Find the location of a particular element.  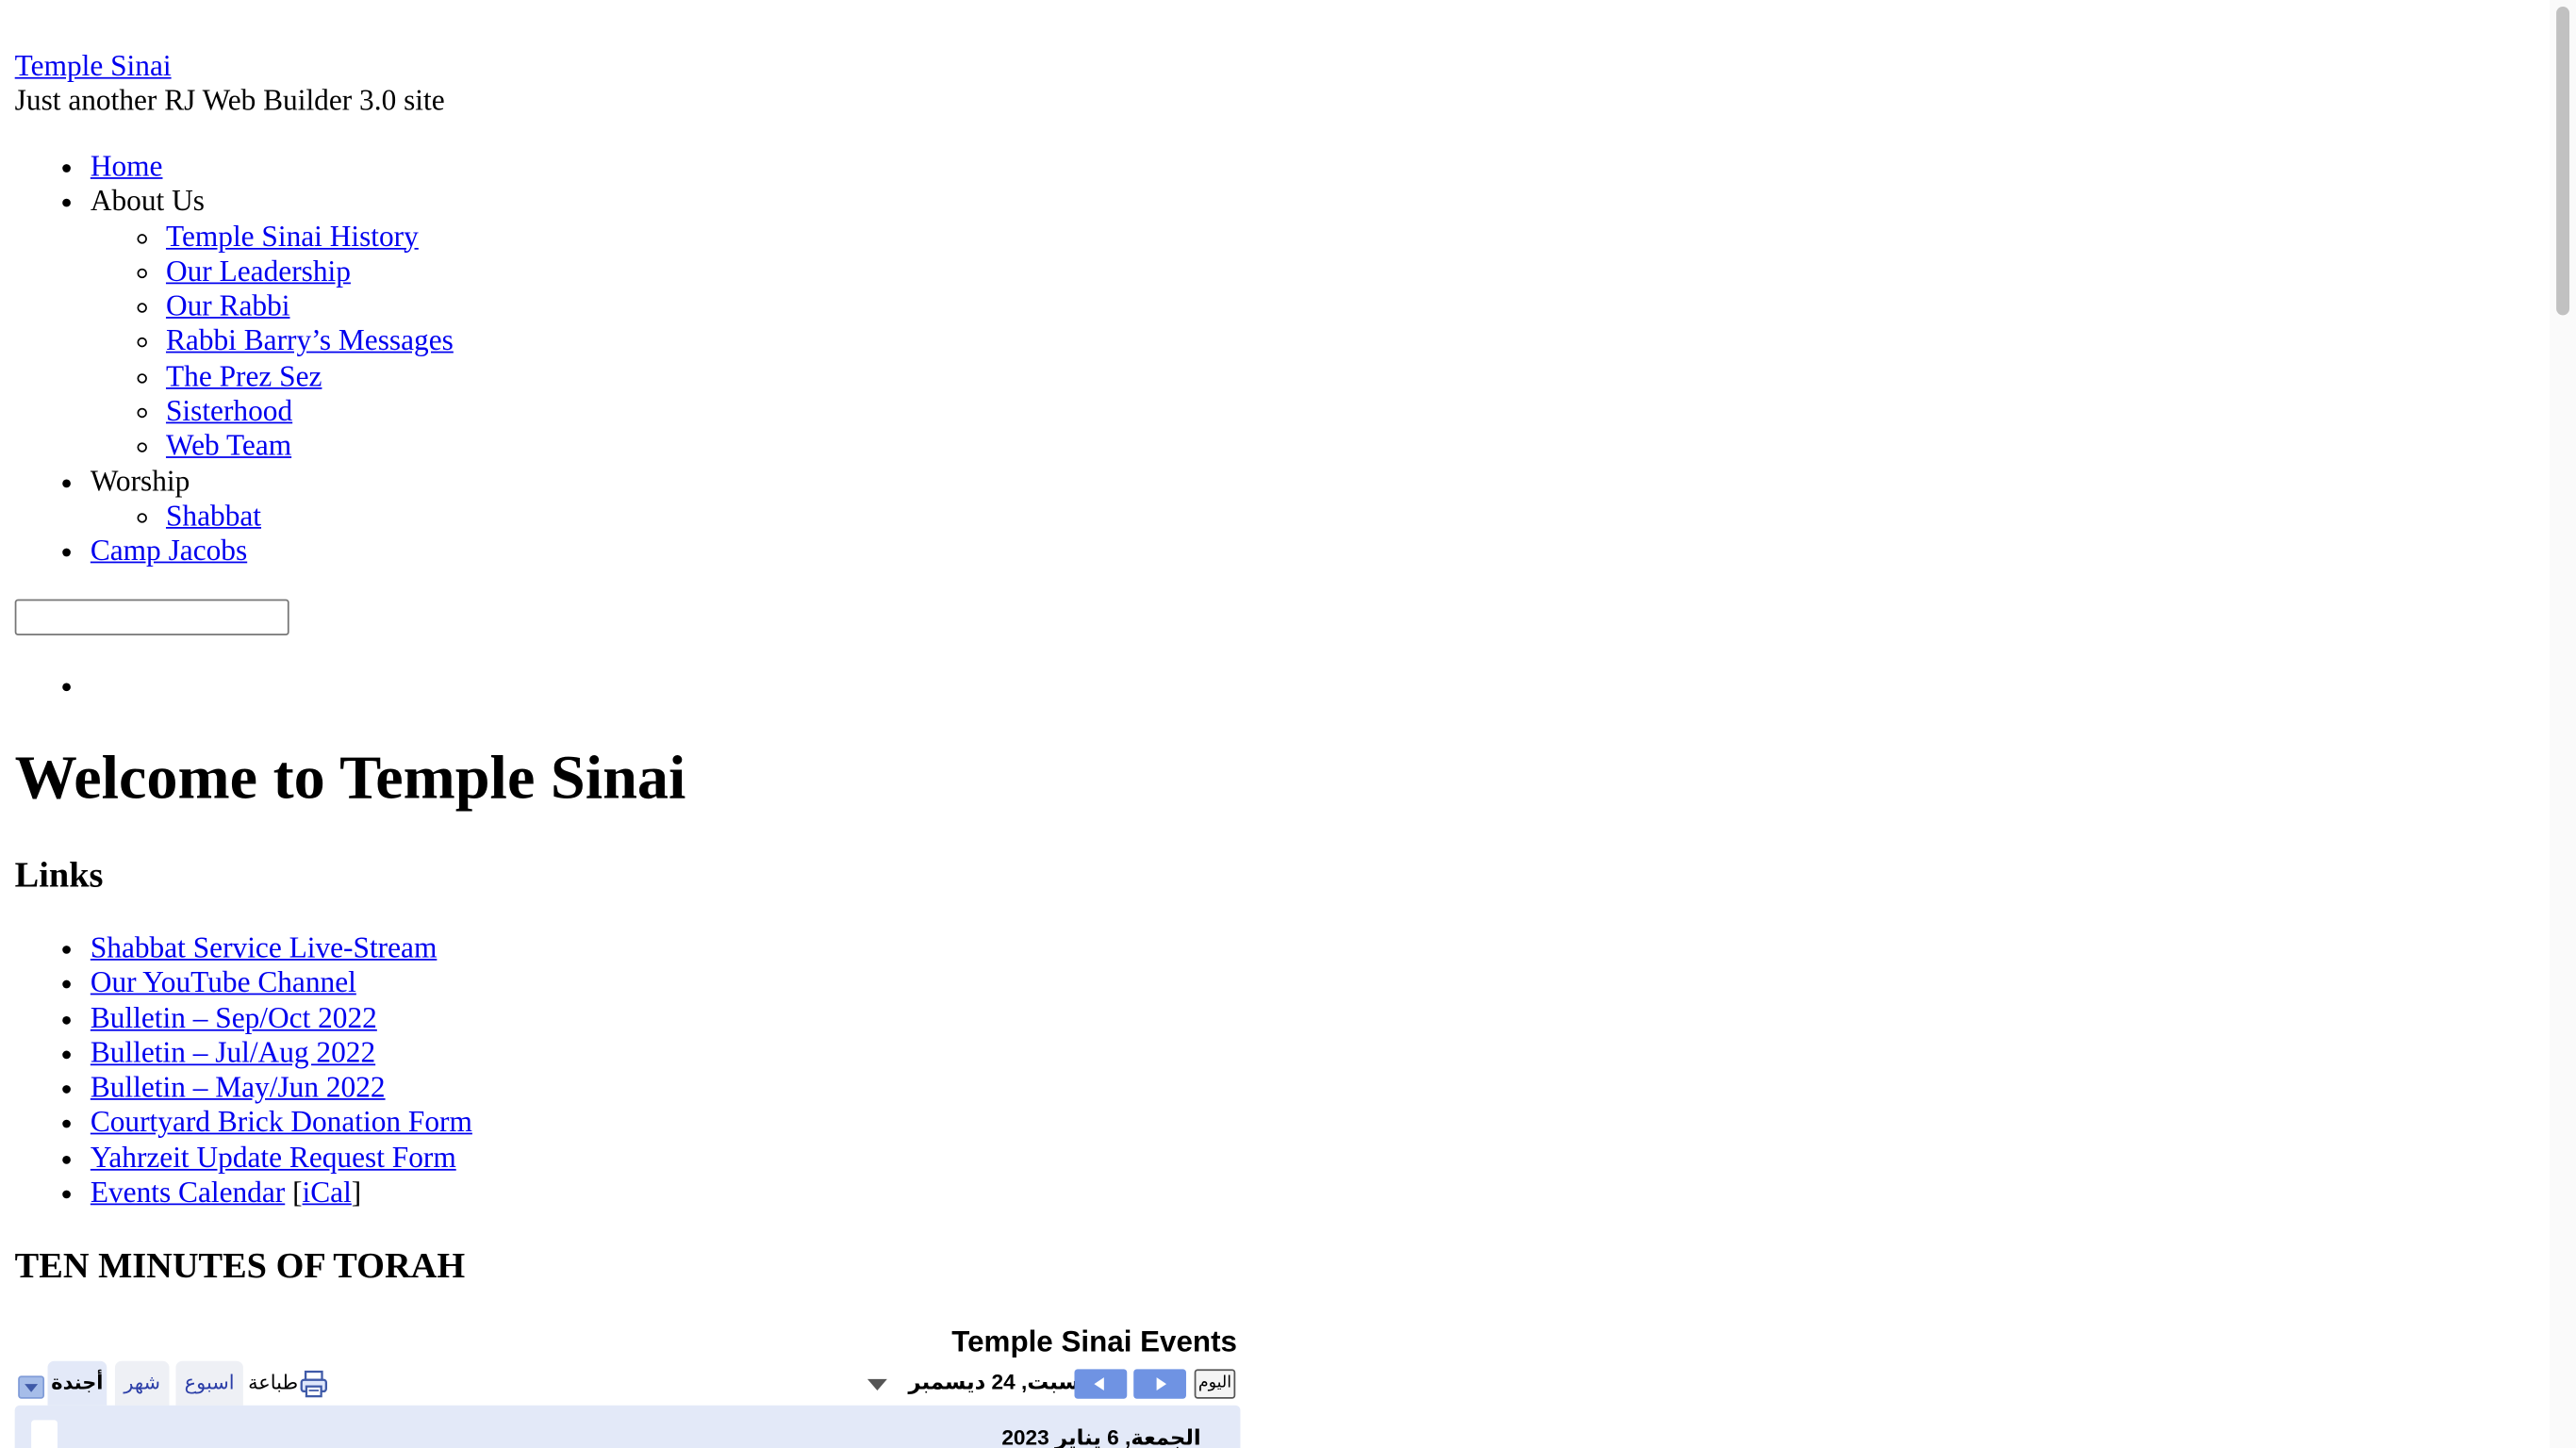

nav-item-worship: Worship Shabbat is located at coordinates (272, 499).